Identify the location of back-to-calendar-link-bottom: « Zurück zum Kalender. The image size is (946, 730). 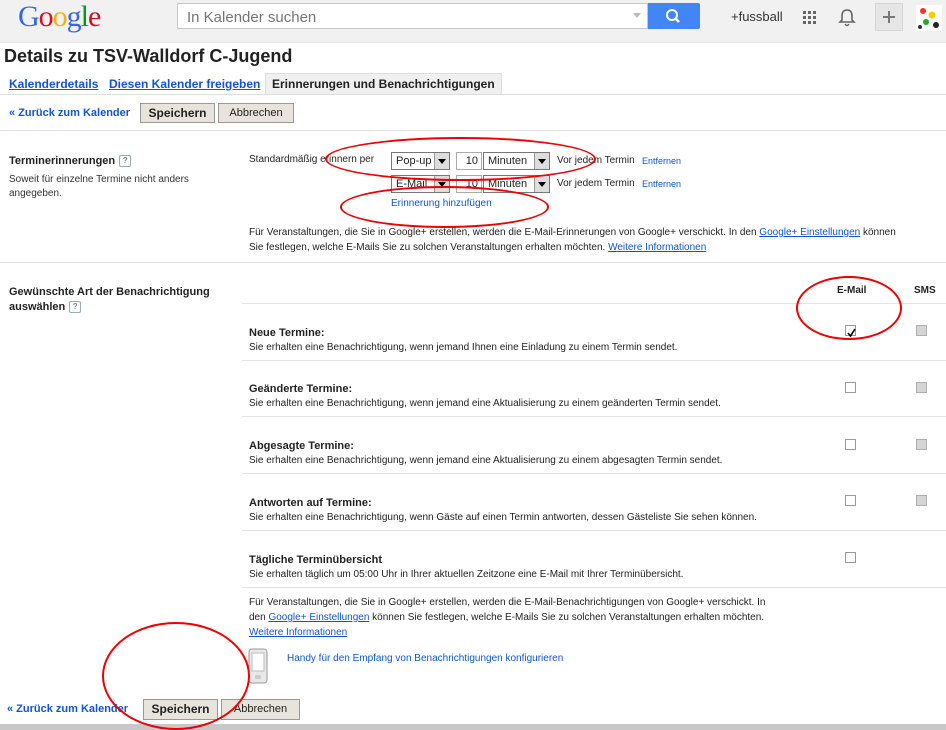
(67, 709).